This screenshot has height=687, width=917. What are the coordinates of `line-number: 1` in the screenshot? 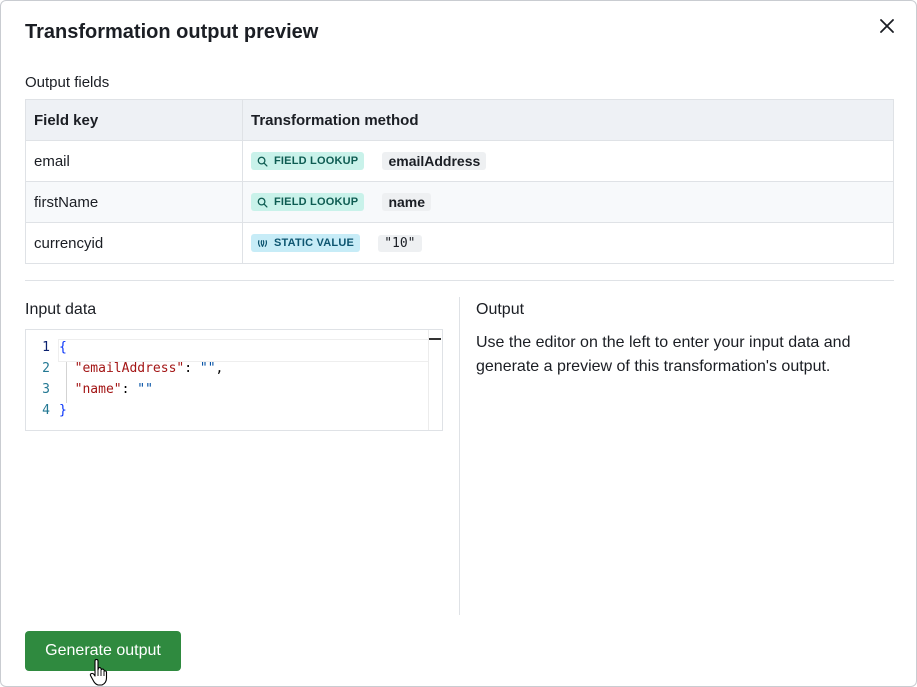 It's located at (46, 347).